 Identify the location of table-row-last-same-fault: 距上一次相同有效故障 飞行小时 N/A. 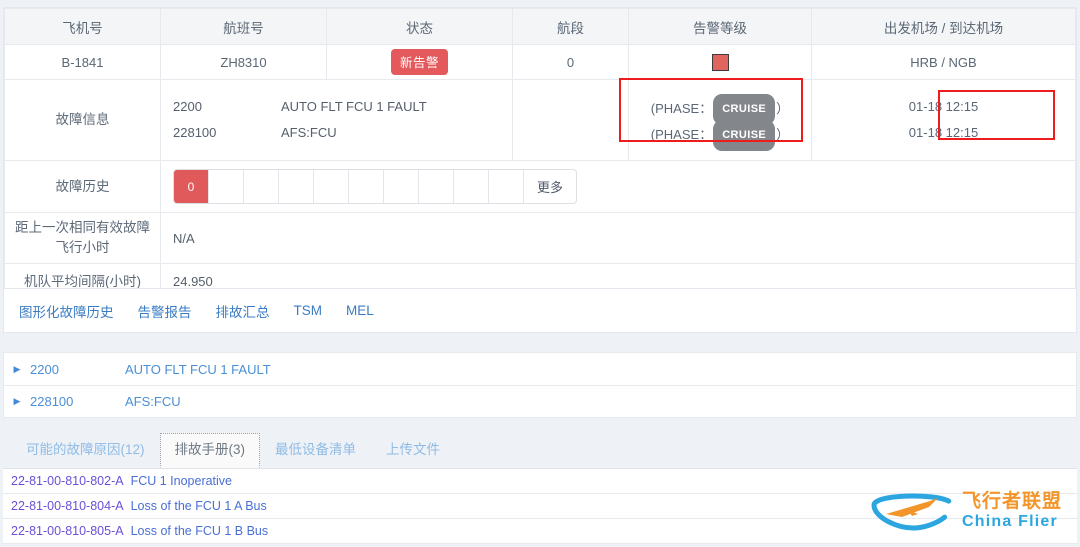
(540, 238).